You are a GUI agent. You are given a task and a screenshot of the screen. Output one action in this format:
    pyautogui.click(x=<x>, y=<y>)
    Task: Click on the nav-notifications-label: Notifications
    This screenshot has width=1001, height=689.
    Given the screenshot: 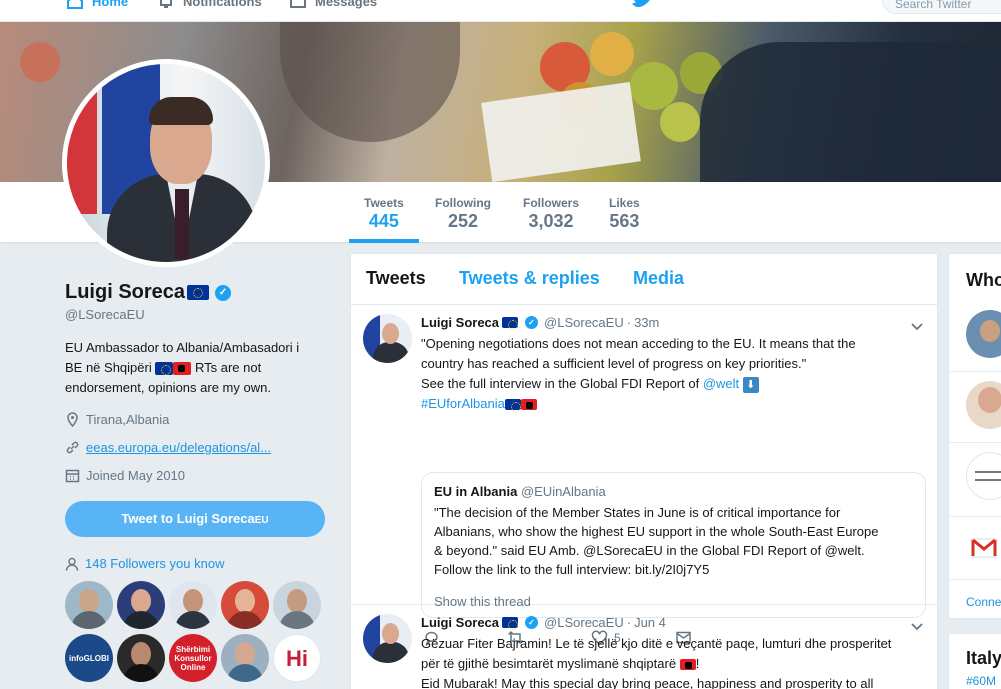 What is the action you would take?
    pyautogui.click(x=222, y=4)
    